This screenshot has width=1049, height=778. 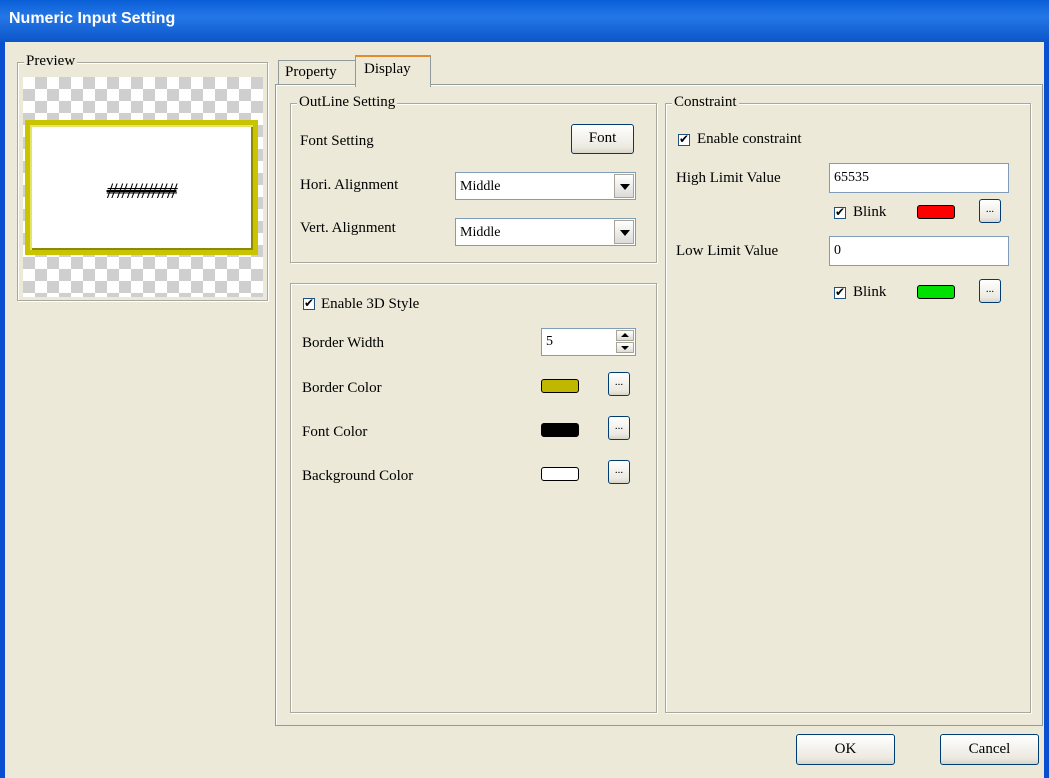 I want to click on preview-label: Preview, so click(x=51, y=61).